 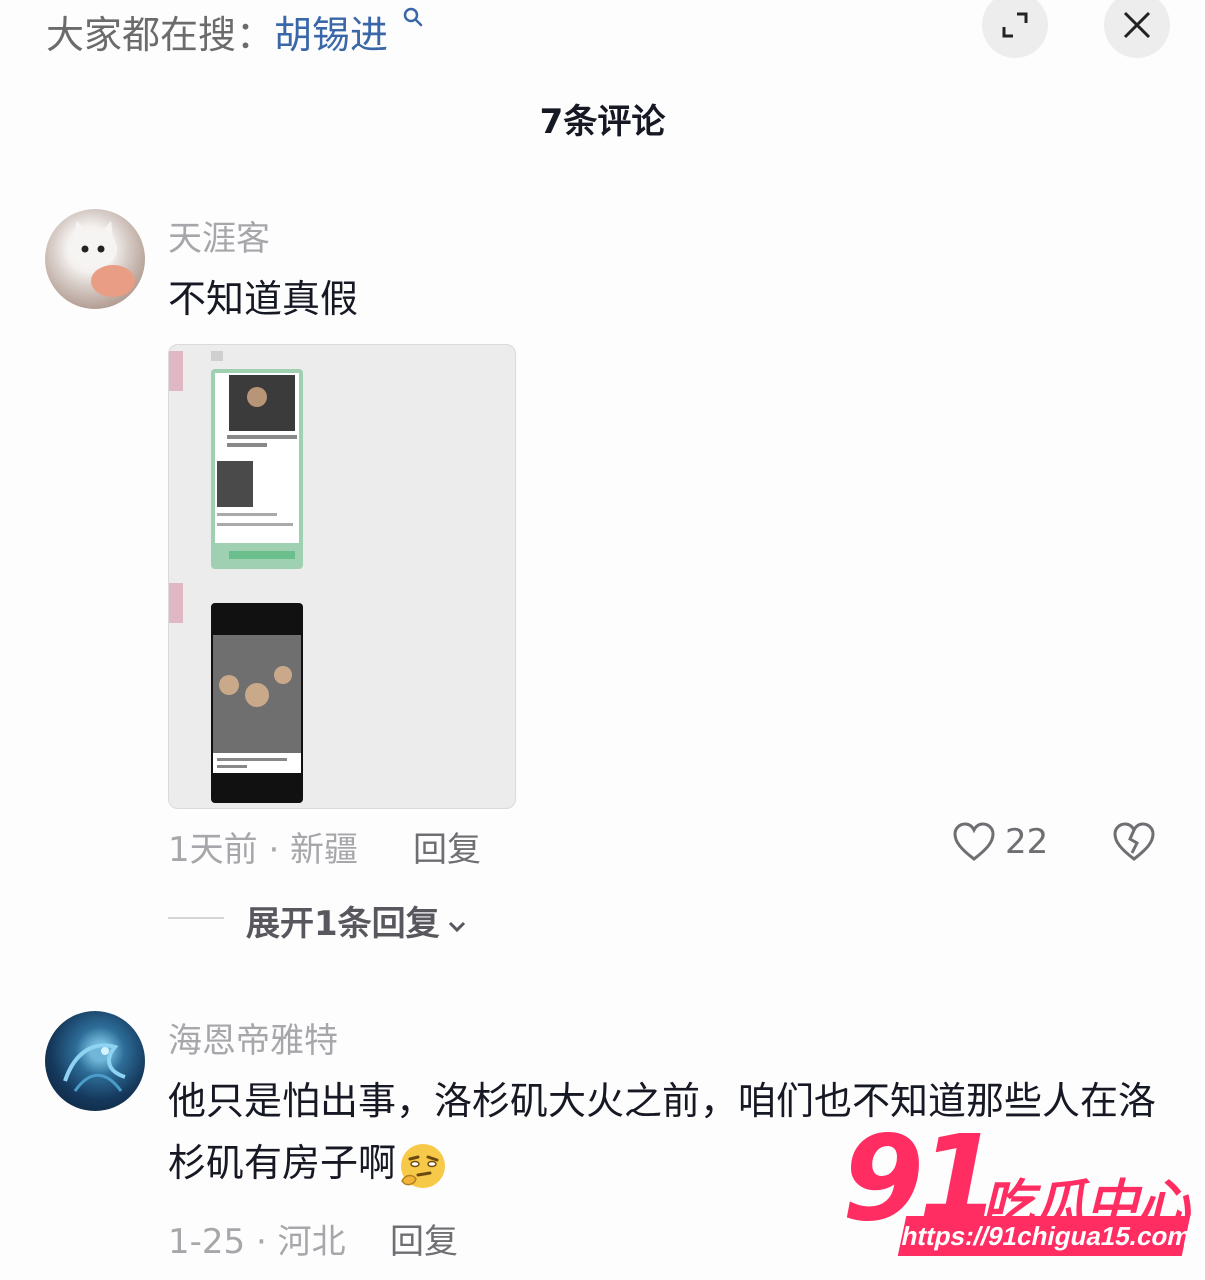 I want to click on expand-icon, so click(x=1015, y=25).